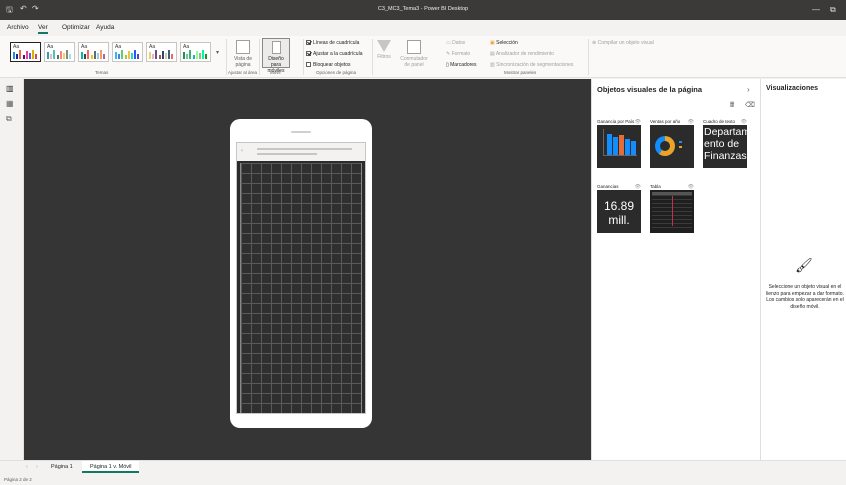 The width and height of the screenshot is (846, 485). What do you see at coordinates (301, 419) in the screenshot?
I see `phone-home-indicator` at bounding box center [301, 419].